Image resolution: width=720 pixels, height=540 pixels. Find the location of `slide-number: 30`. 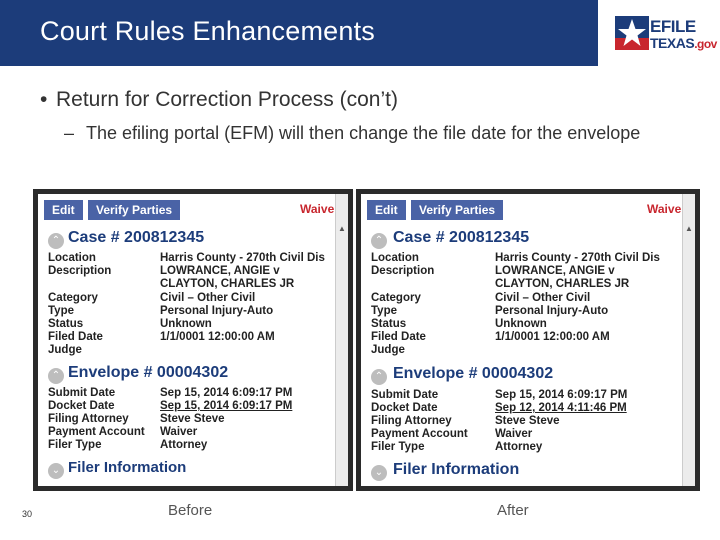

slide-number: 30 is located at coordinates (27, 514).